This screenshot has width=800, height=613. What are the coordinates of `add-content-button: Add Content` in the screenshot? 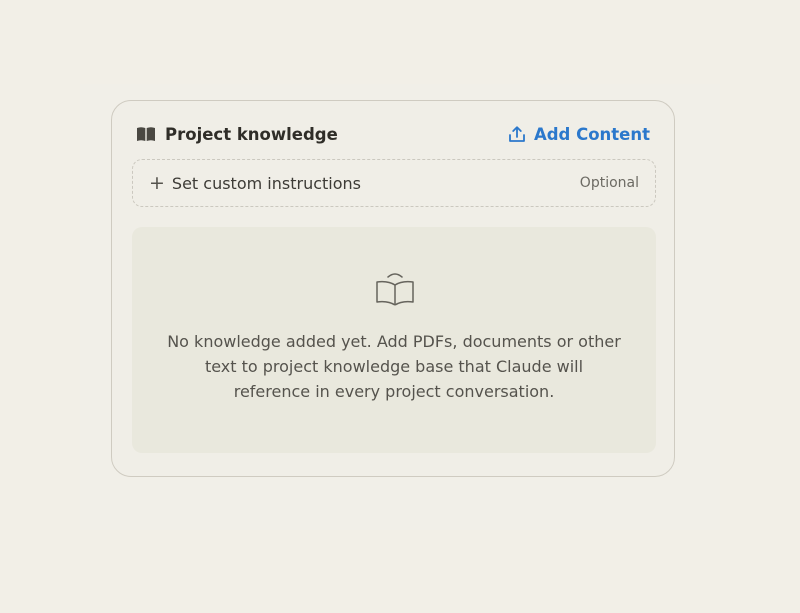 It's located at (579, 134).